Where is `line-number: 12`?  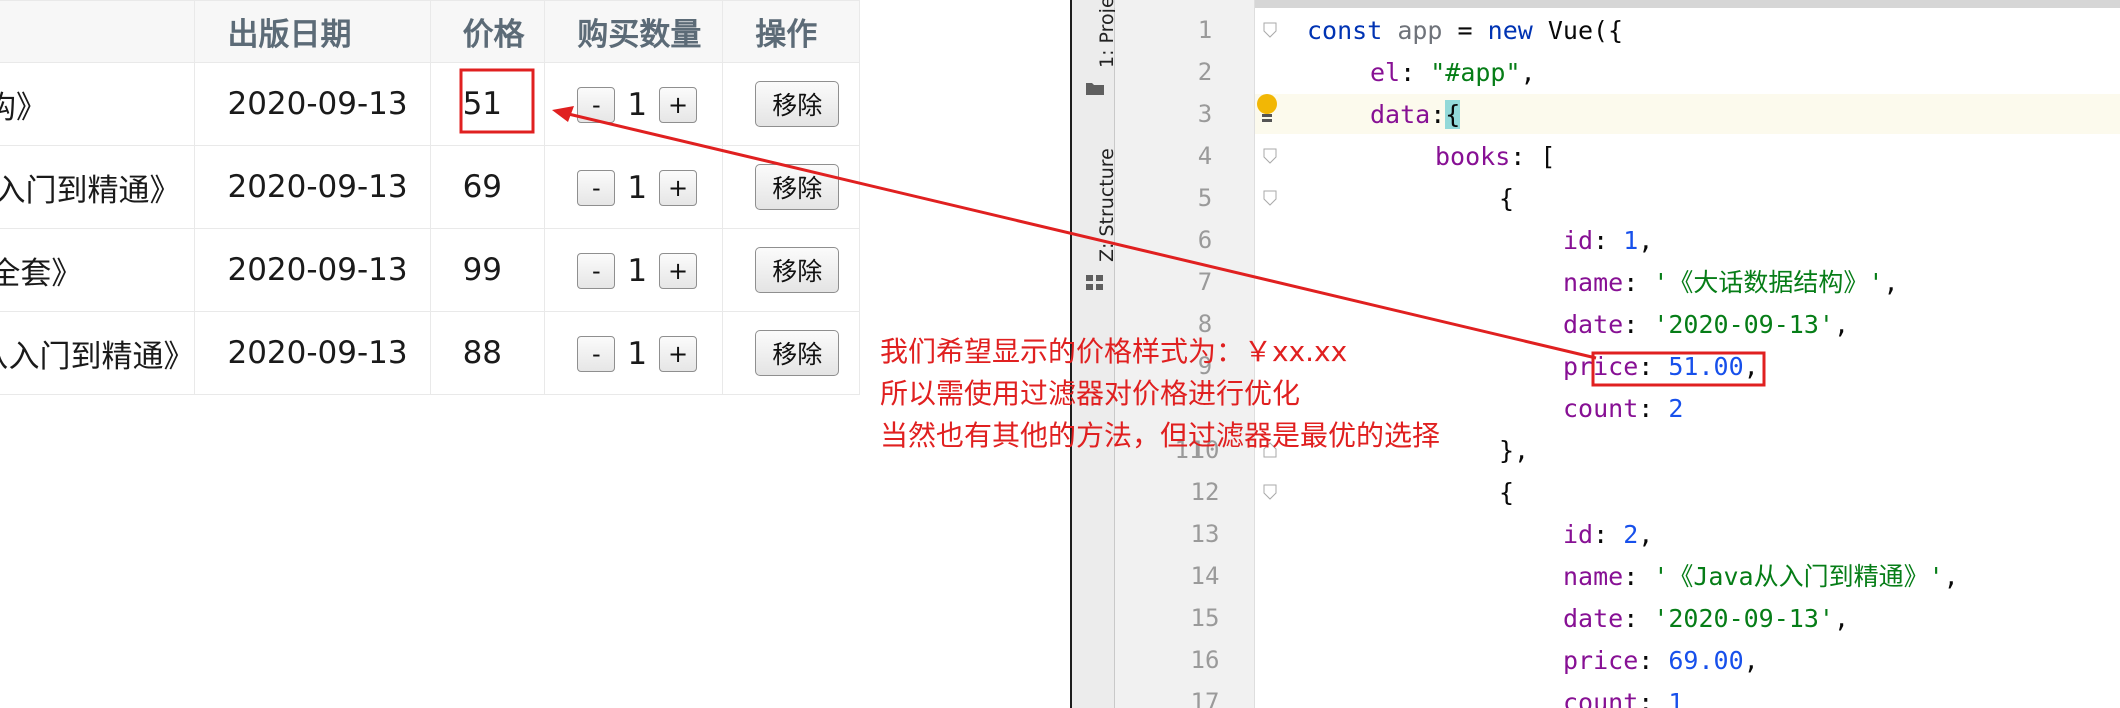
line-number: 12 is located at coordinates (1205, 492).